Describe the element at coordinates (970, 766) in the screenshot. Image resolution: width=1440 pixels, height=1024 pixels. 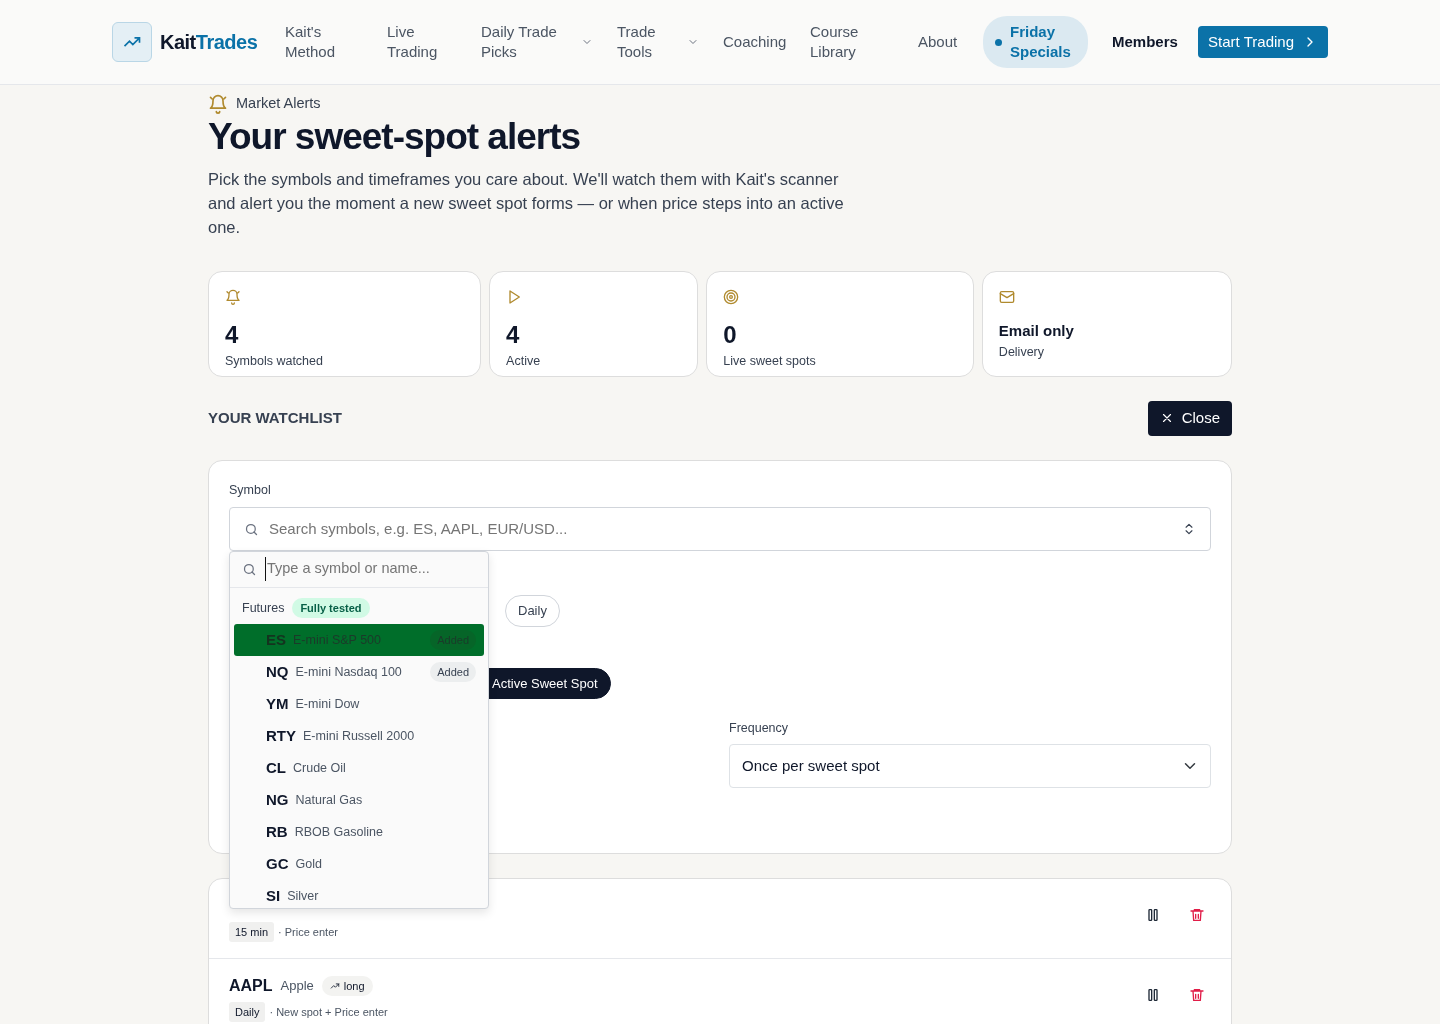
I see `frequency-select: Once per sweet spot` at that location.